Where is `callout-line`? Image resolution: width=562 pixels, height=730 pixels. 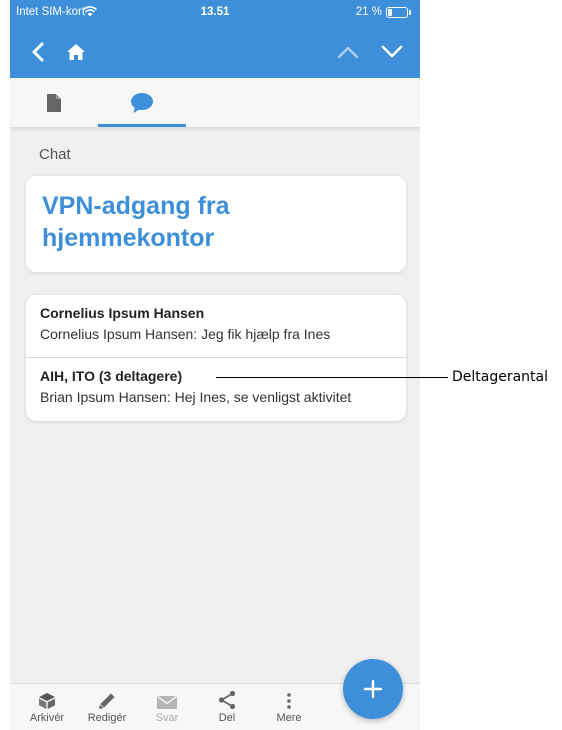
callout-line is located at coordinates (332, 377).